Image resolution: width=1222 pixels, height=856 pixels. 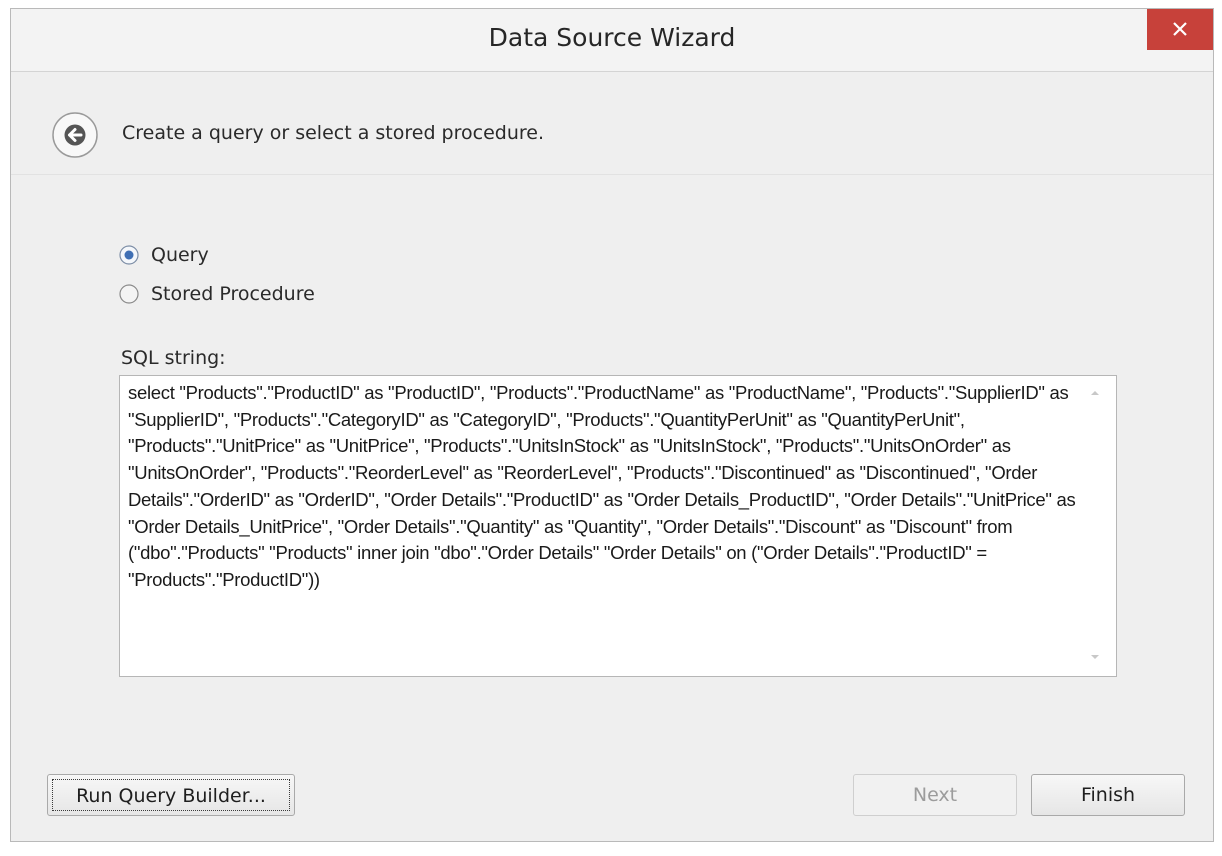 What do you see at coordinates (1108, 795) in the screenshot?
I see `finish-button: Finish` at bounding box center [1108, 795].